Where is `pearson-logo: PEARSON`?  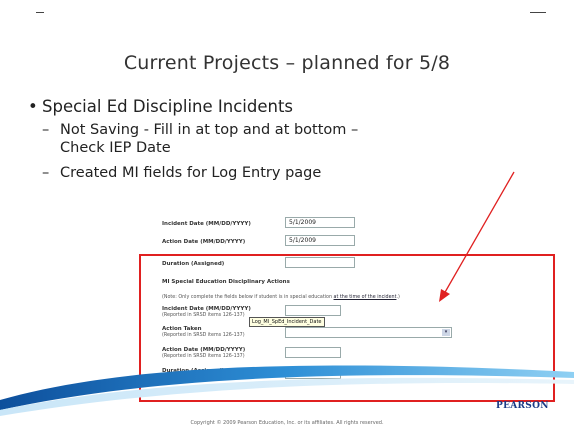 pearson-logo: PEARSON is located at coordinates (522, 406).